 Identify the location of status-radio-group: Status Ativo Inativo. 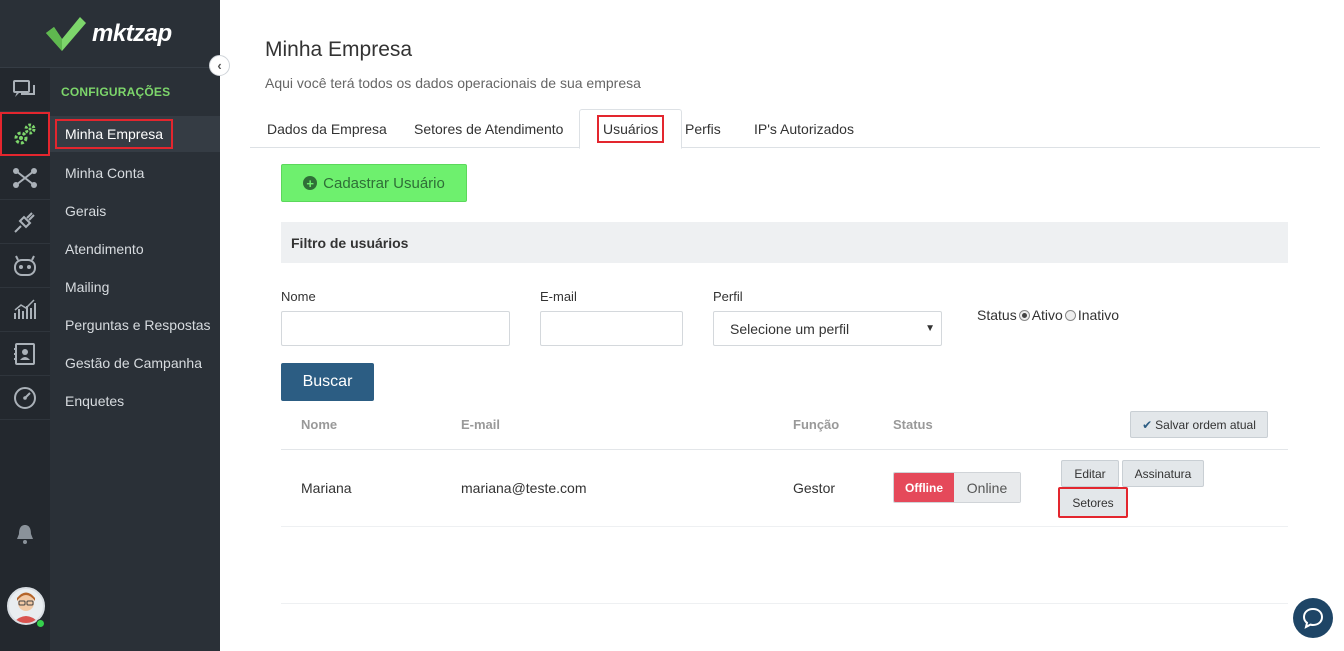
(1048, 315).